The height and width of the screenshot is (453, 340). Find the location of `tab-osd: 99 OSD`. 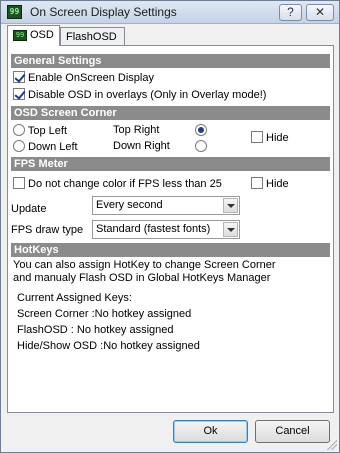

tab-osd: 99 OSD is located at coordinates (33, 35).